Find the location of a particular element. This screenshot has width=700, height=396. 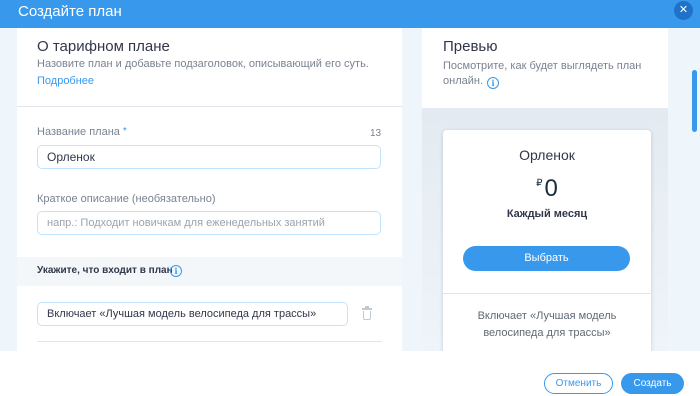

cancel-button: Отменить is located at coordinates (578, 383).